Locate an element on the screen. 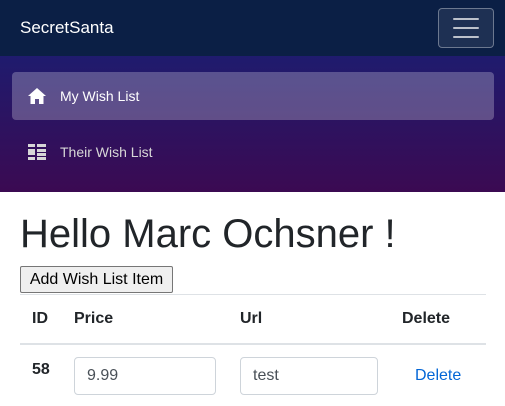  column-header-delete: Delete is located at coordinates (426, 318).